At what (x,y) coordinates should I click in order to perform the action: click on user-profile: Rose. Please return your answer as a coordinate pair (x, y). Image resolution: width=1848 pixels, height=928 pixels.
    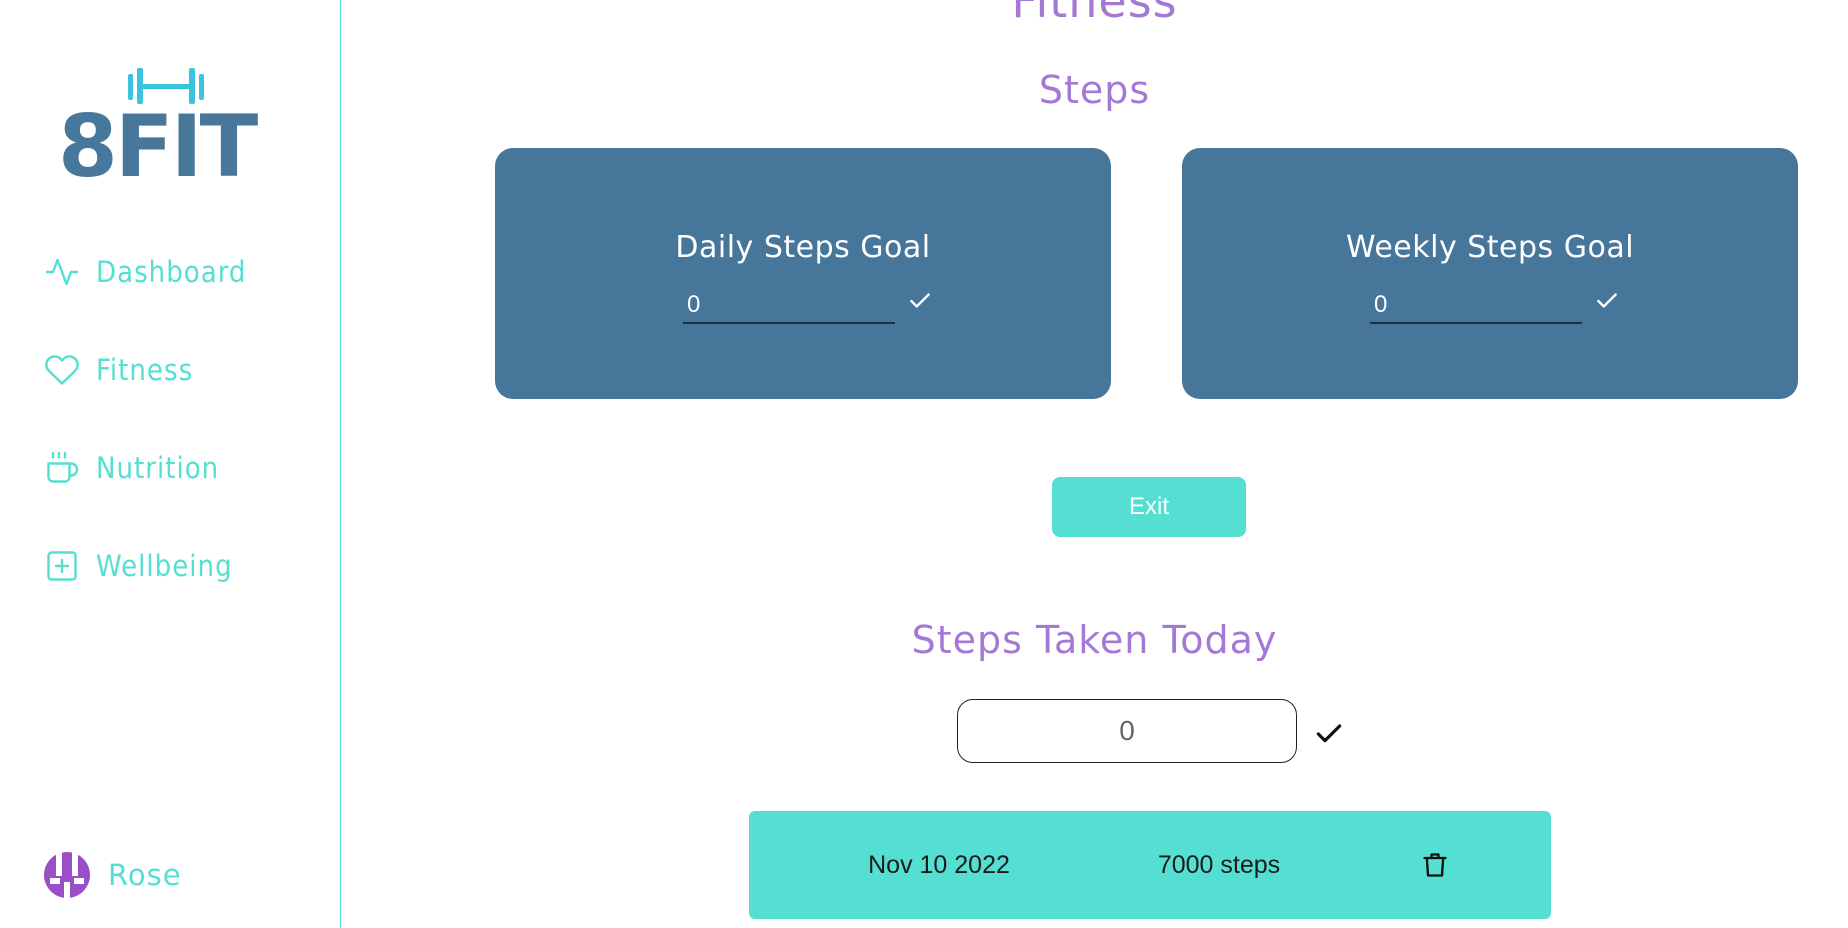
    Looking at the image, I should click on (113, 875).